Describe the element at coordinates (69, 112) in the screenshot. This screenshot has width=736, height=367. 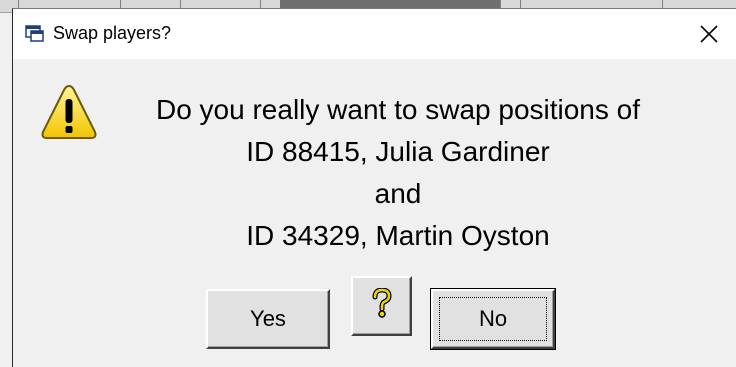
I see `warning-icon` at that location.